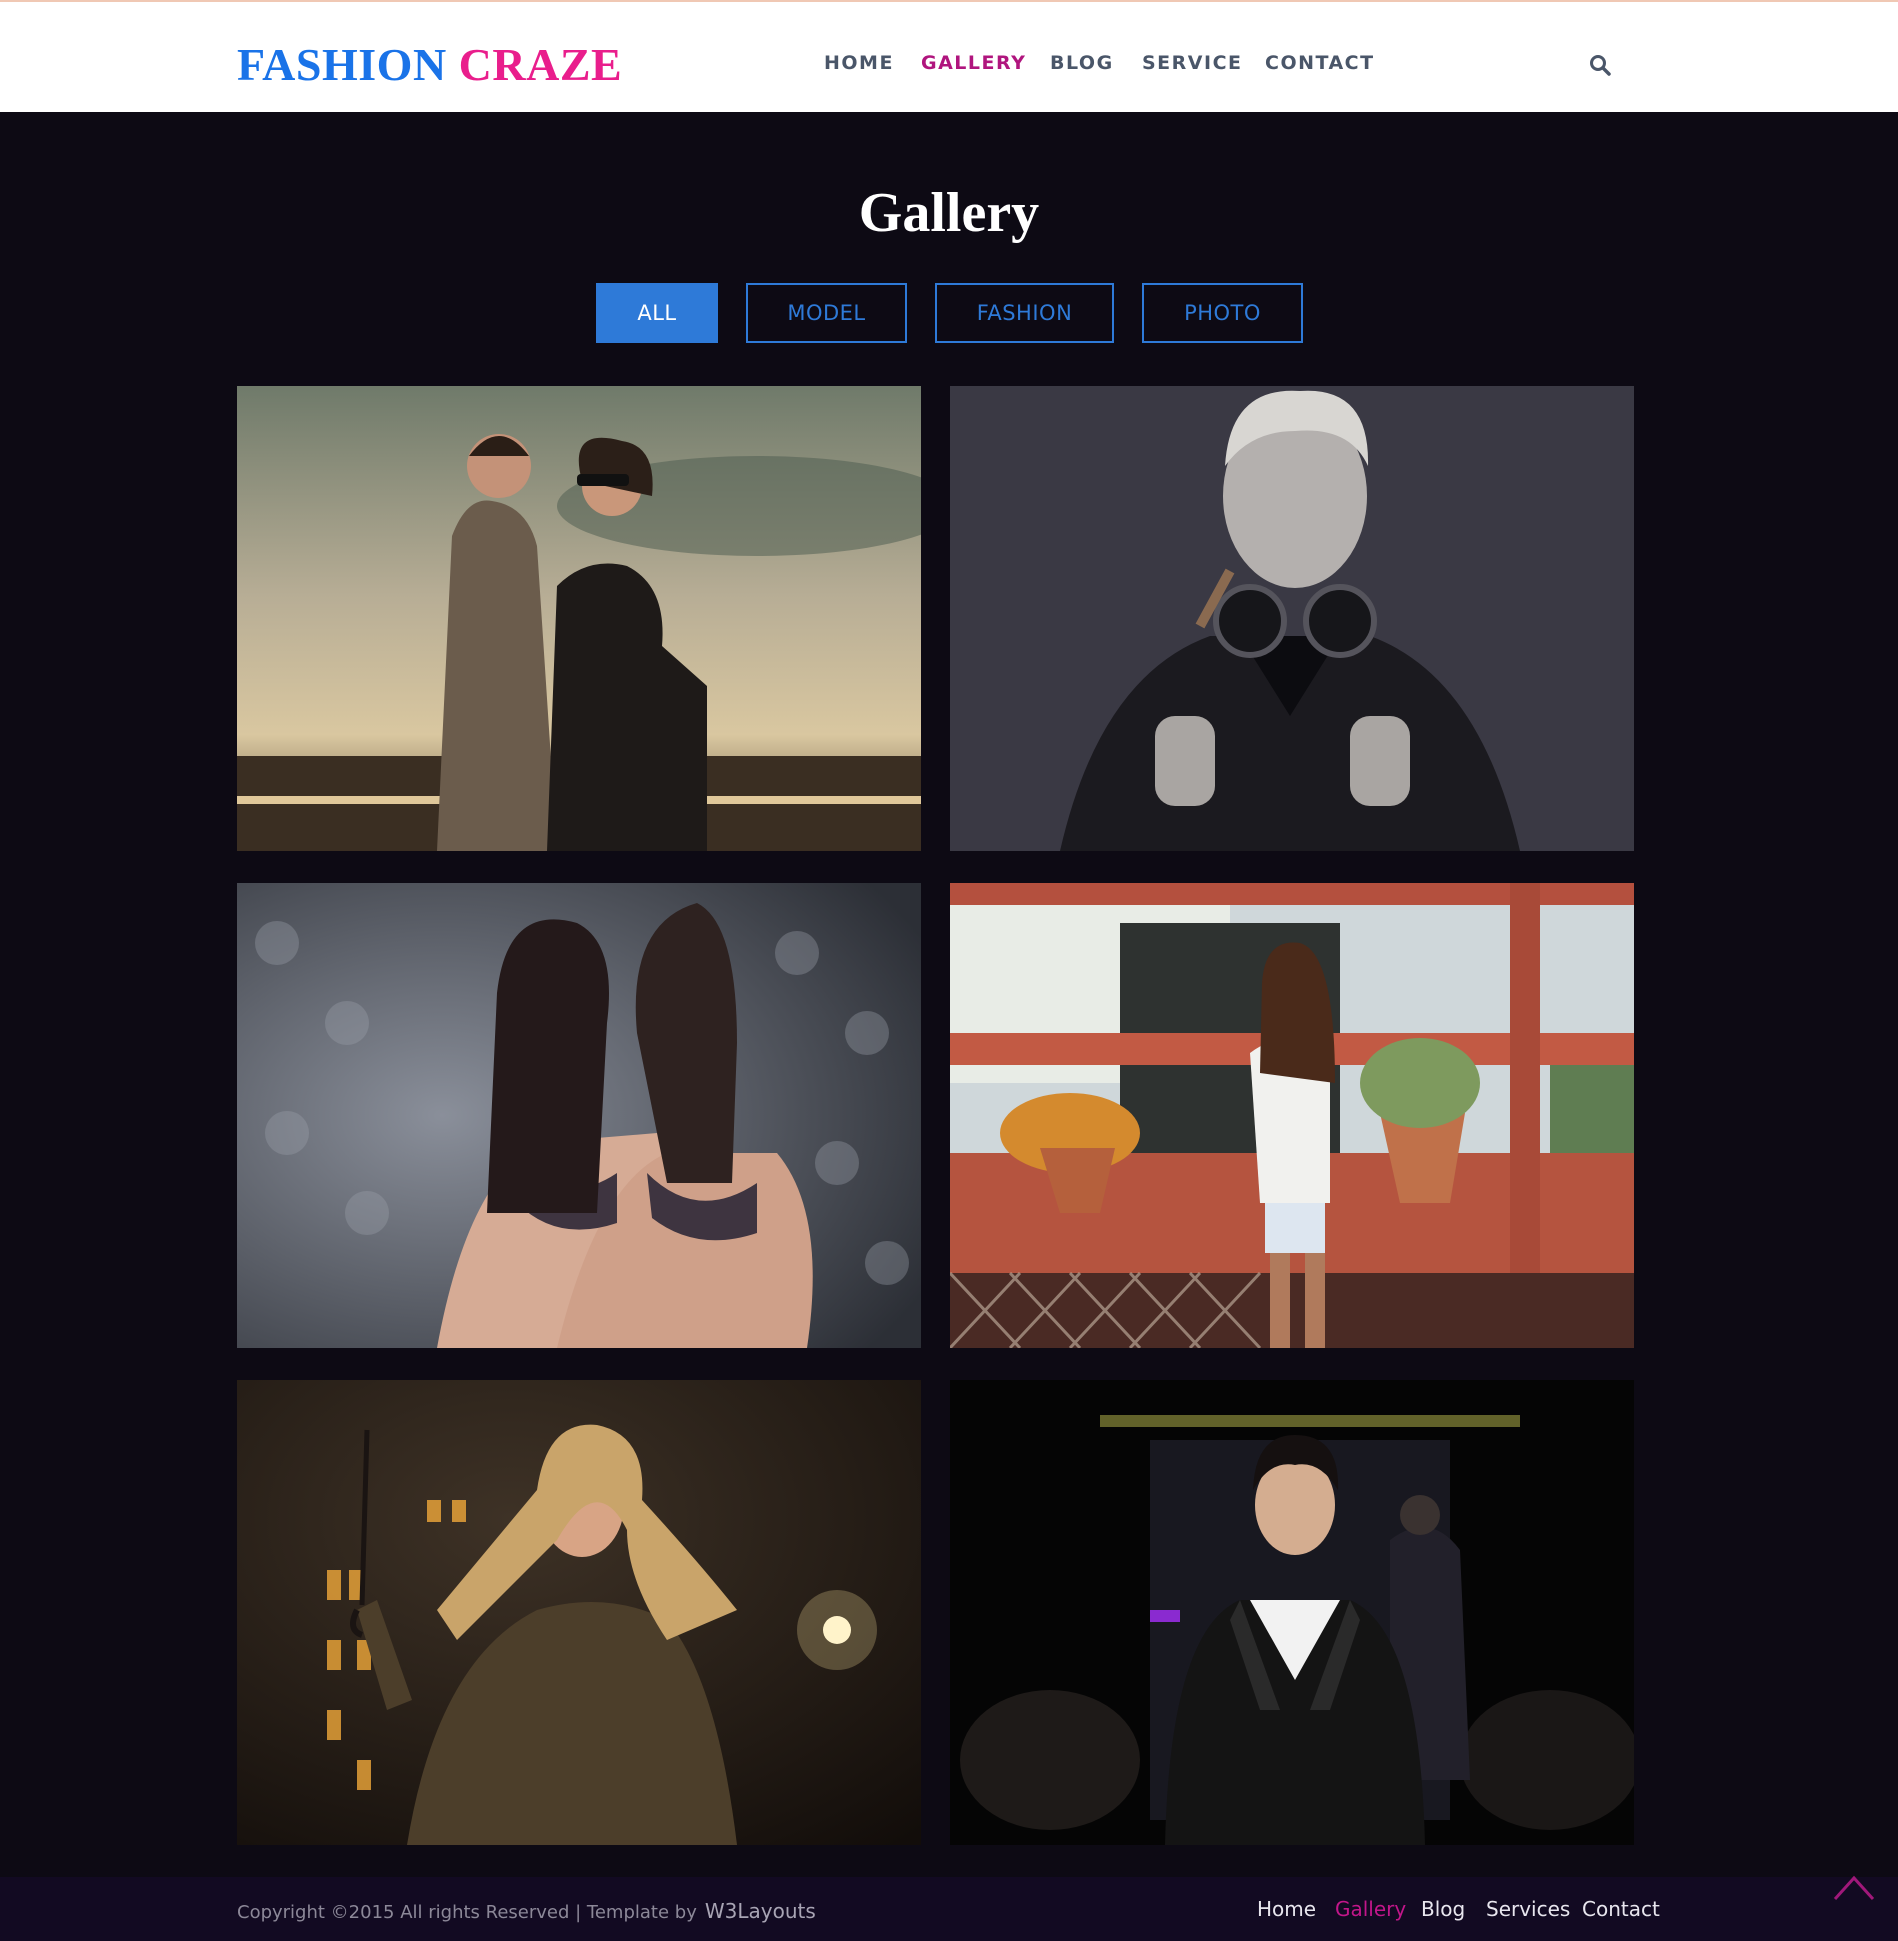  I want to click on filter-all-button: ALL, so click(657, 313).